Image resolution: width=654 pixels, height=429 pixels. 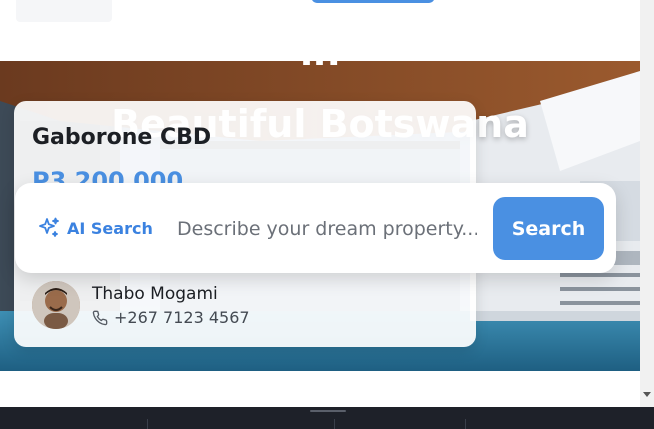 What do you see at coordinates (647, 394) in the screenshot?
I see `scroll-down-arrow-icon` at bounding box center [647, 394].